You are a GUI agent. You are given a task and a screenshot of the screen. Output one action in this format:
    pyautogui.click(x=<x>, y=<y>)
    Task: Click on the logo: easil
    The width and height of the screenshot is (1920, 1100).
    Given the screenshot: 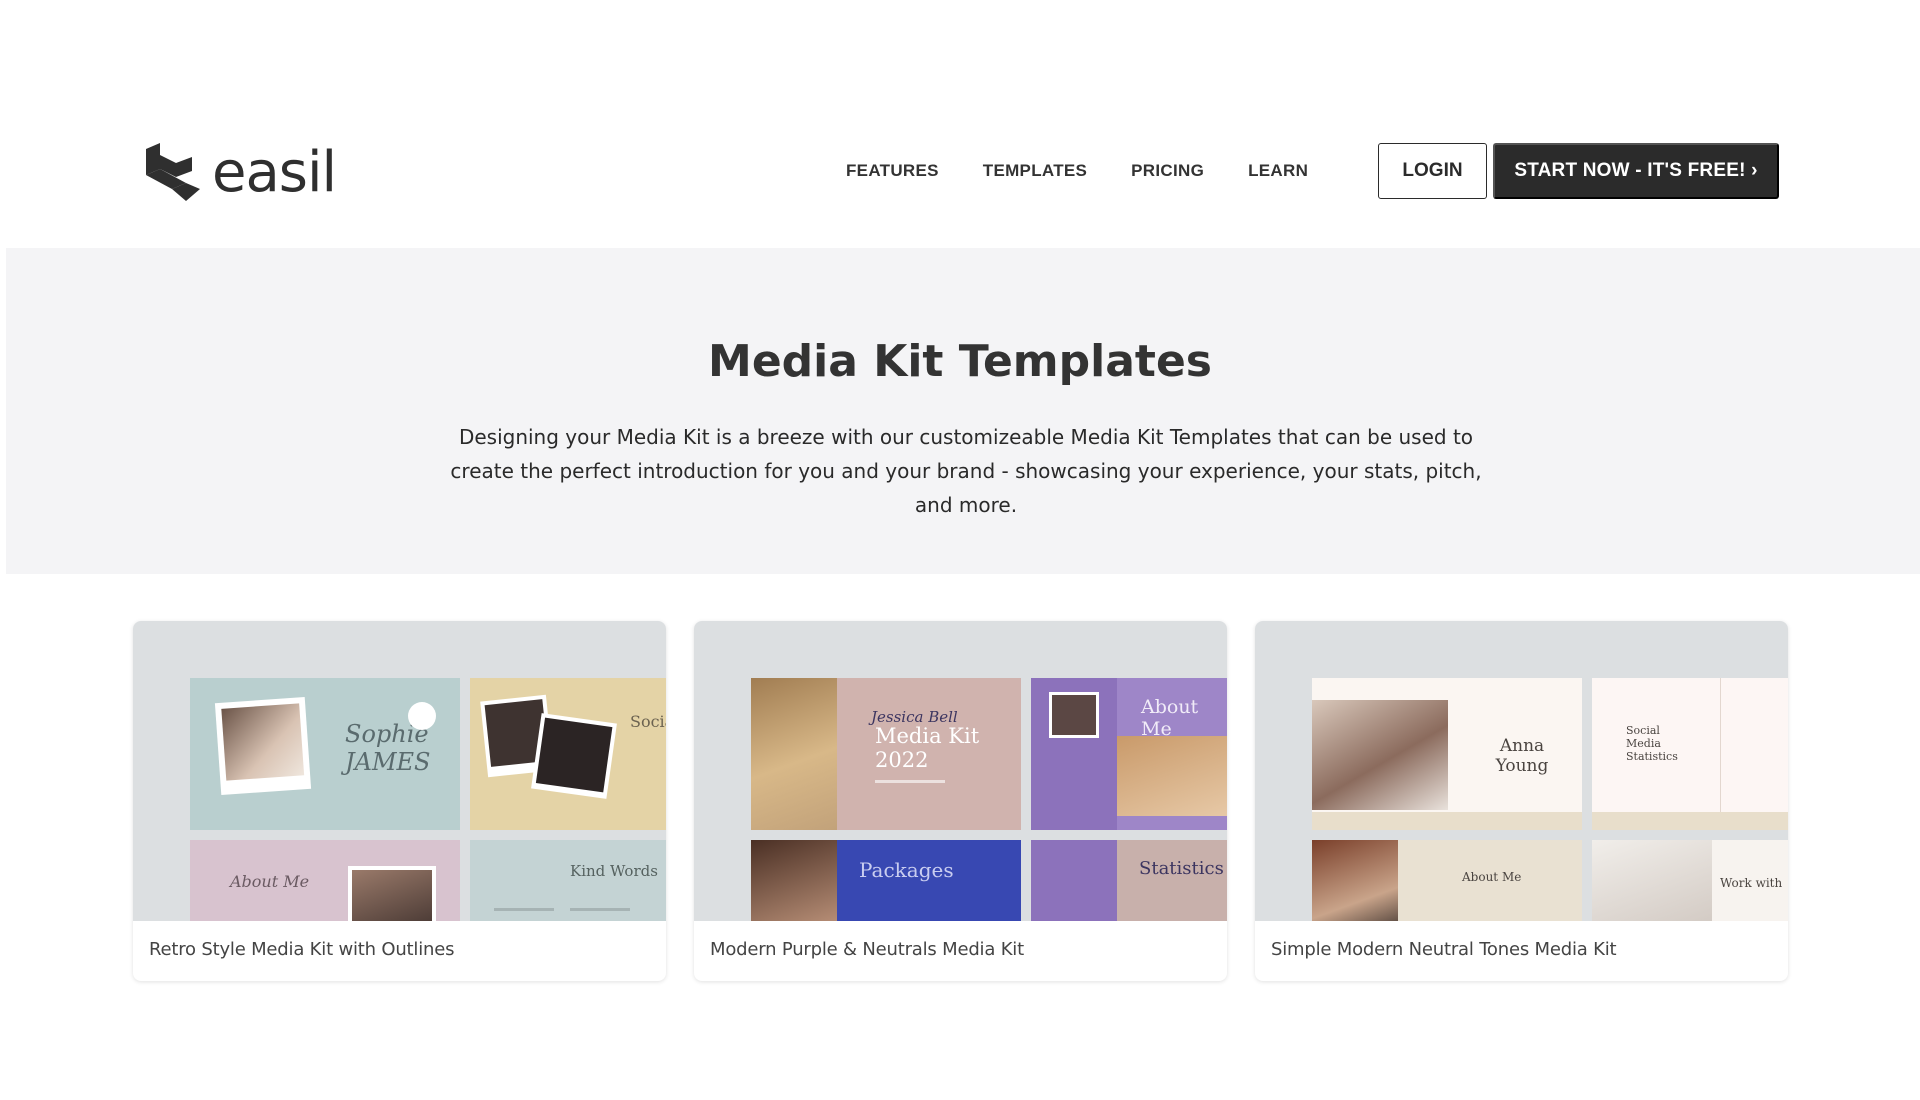 What is the action you would take?
    pyautogui.click(x=239, y=172)
    